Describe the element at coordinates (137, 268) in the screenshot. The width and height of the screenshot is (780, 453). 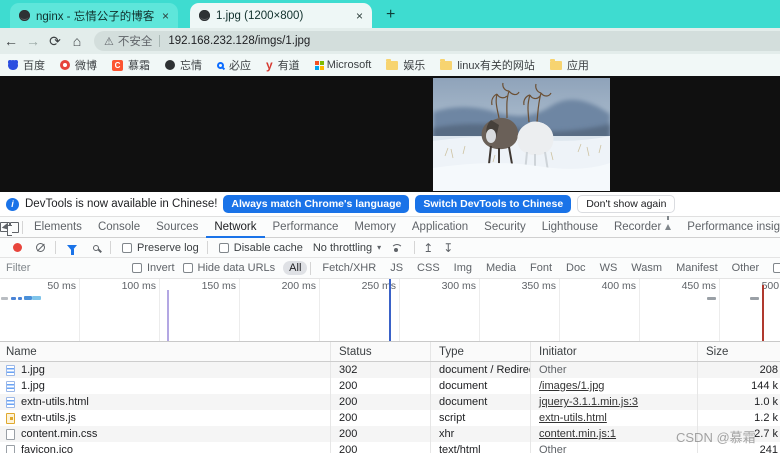
I see `invert-checkbox` at that location.